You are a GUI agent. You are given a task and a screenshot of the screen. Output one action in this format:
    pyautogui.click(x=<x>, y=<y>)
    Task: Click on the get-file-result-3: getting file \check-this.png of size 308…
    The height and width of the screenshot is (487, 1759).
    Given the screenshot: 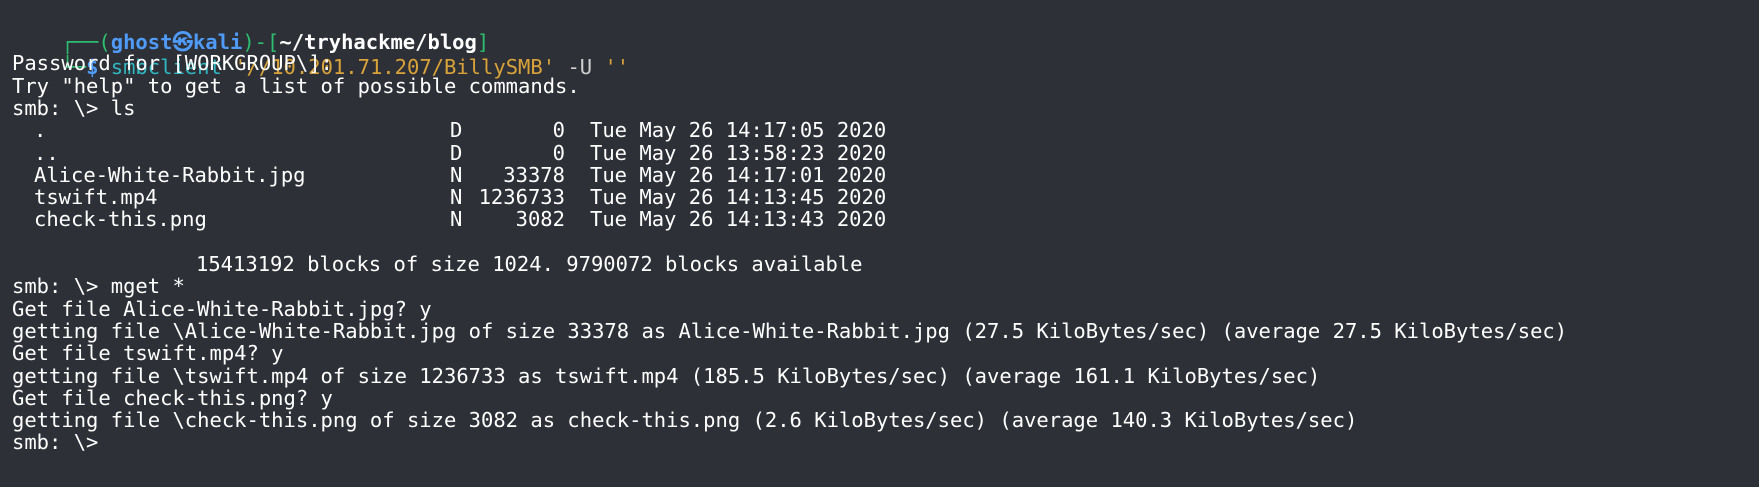 What is the action you would take?
    pyautogui.click(x=685, y=420)
    